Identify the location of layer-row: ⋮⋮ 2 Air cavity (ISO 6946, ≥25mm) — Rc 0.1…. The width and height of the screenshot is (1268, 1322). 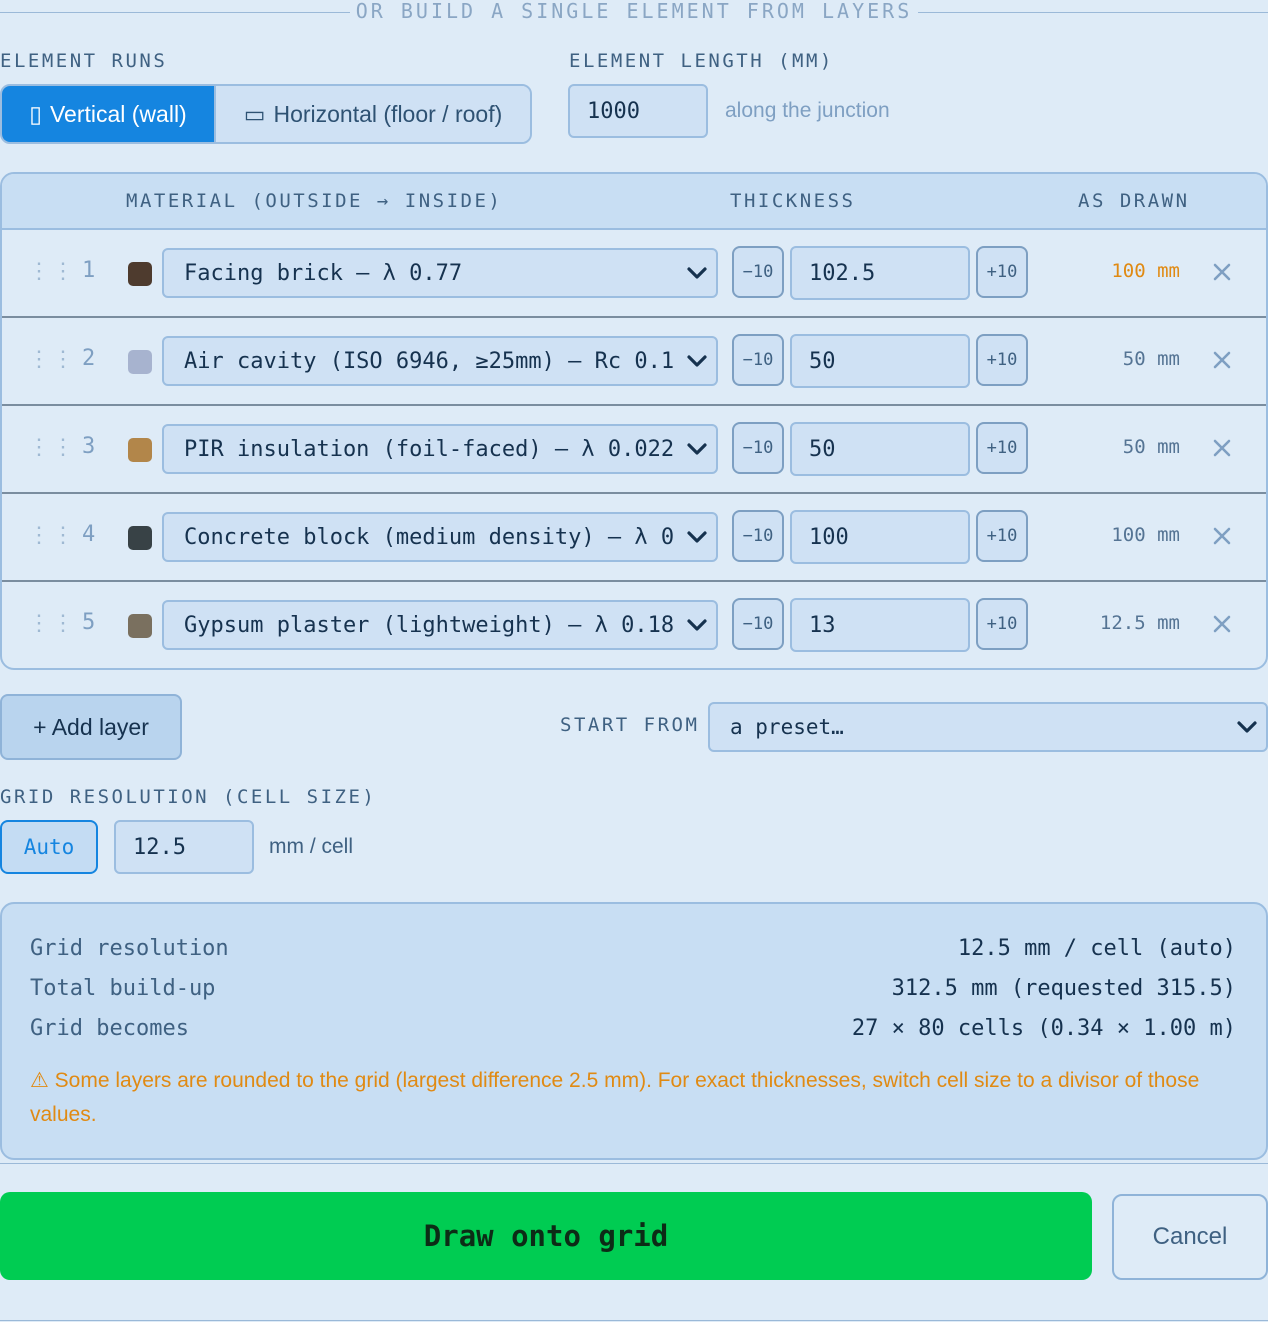
(634, 362).